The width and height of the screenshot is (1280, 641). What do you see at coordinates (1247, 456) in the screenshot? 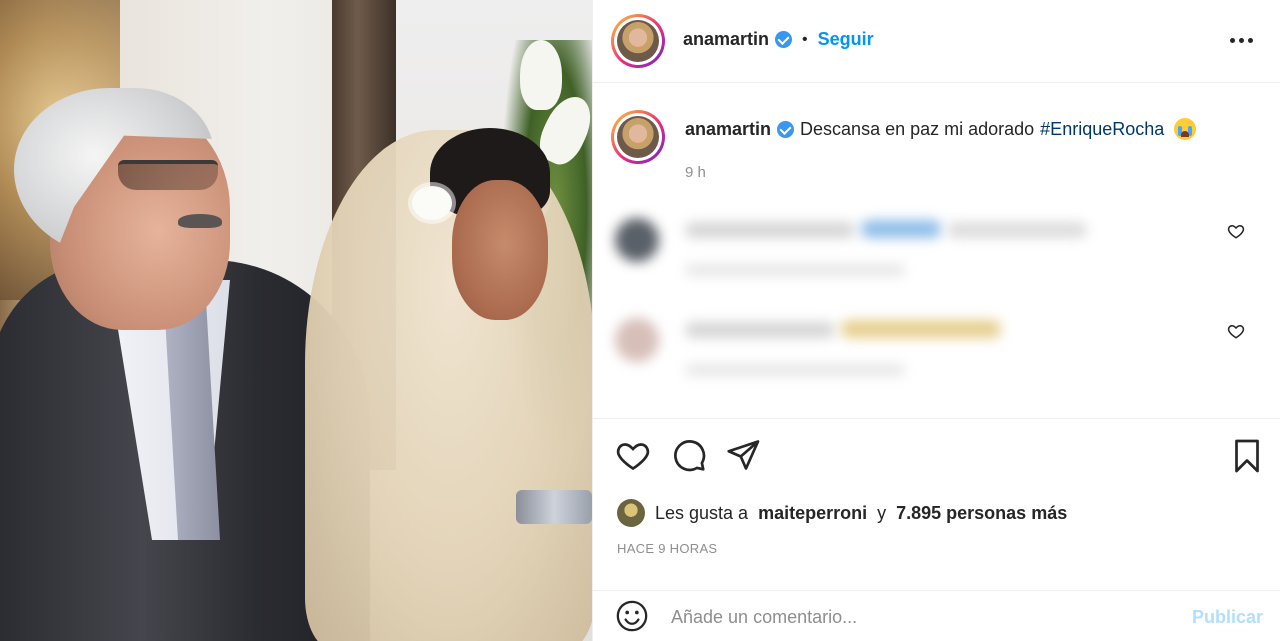
I see `bookmark-icon` at bounding box center [1247, 456].